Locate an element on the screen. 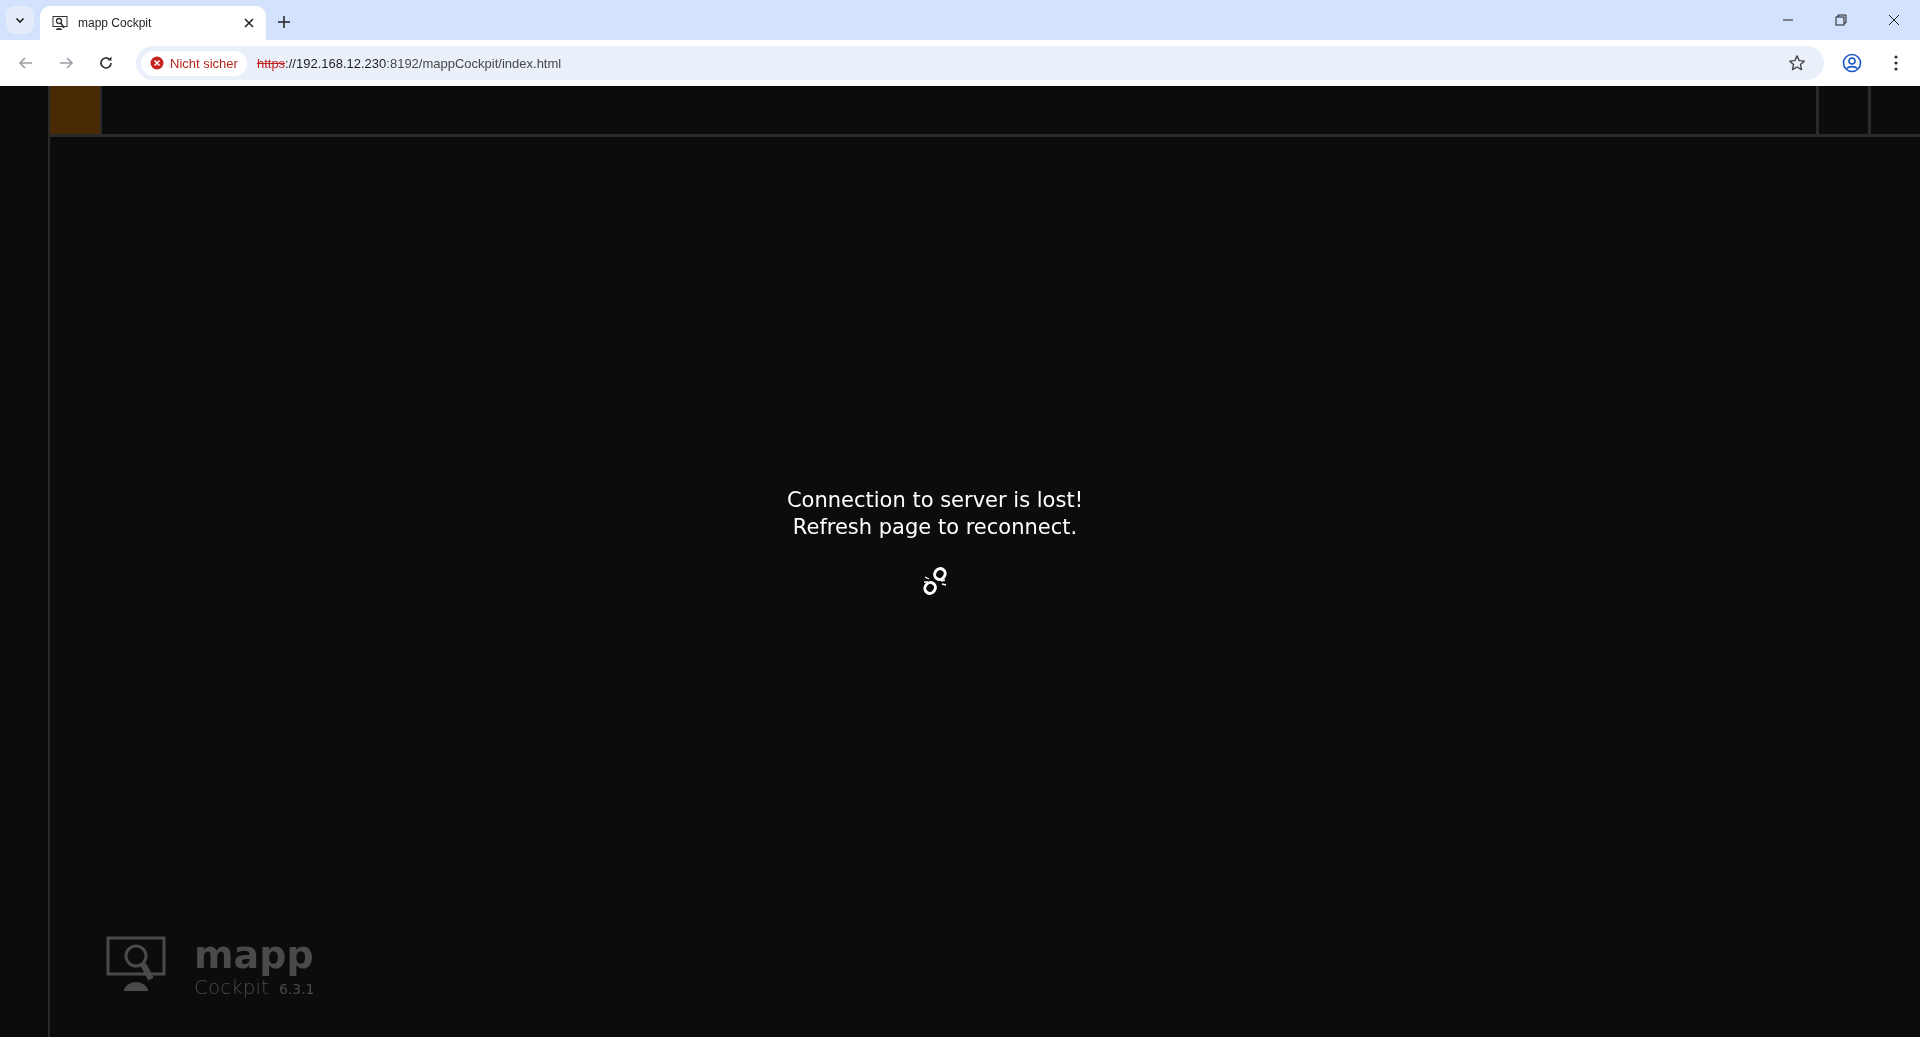  connection-message: Refresh page to reconnect. is located at coordinates (935, 527).